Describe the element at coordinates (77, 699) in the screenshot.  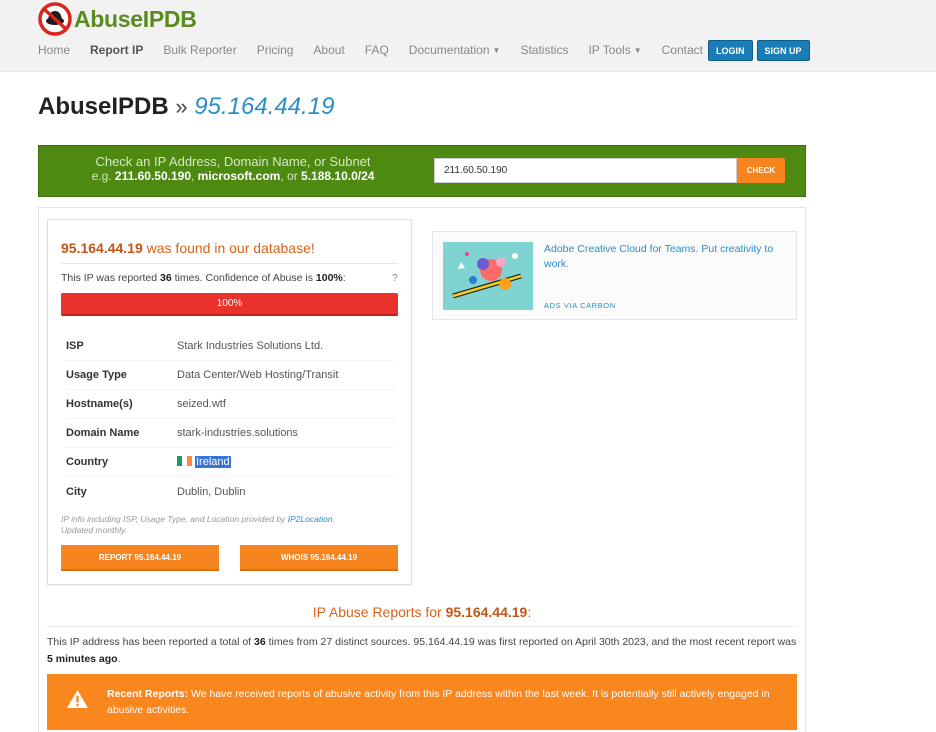
I see `warning-icon` at that location.